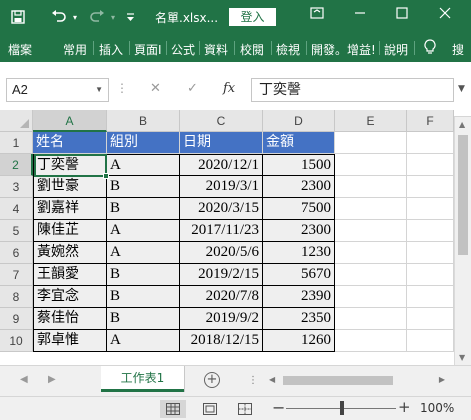 This screenshot has height=420, width=471. What do you see at coordinates (299, 297) in the screenshot?
I see `amount-cell: 2390` at bounding box center [299, 297].